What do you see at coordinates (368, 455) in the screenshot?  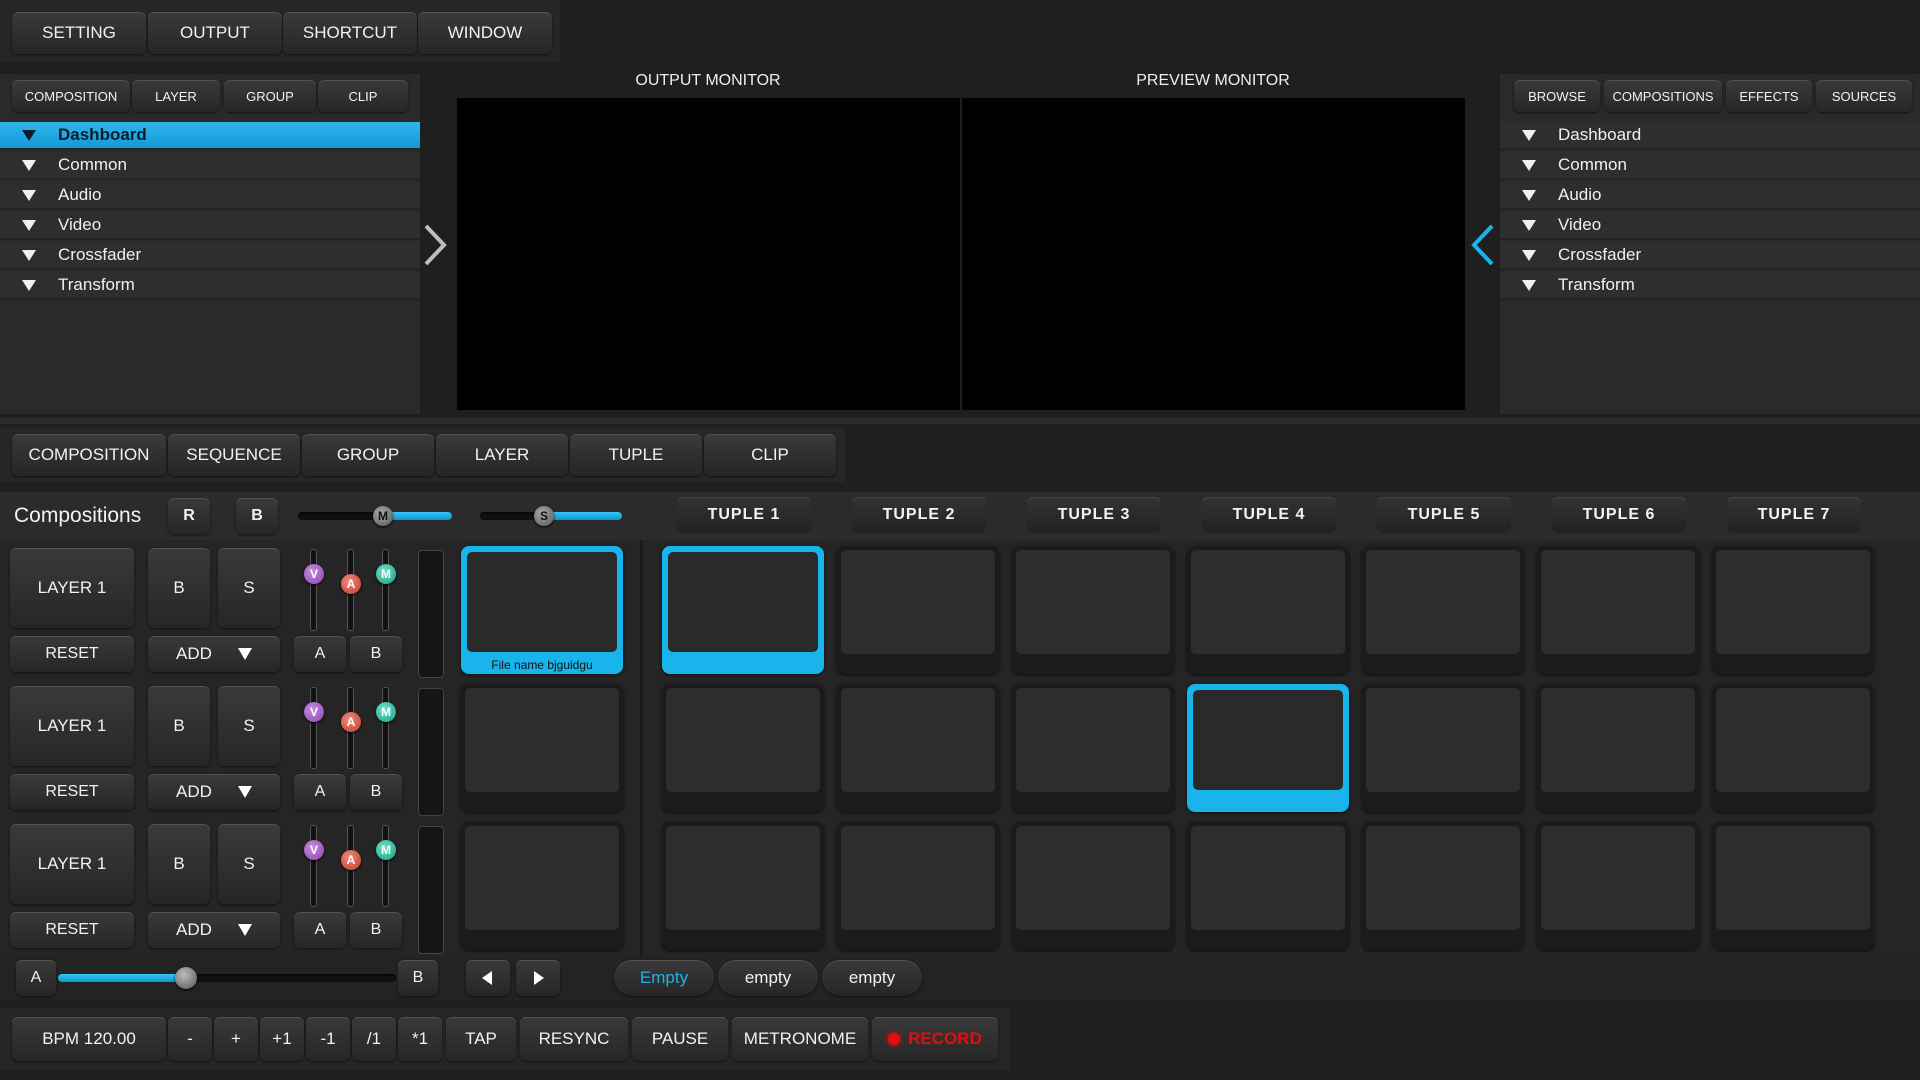 I see `mode-tab-group: GROUP` at bounding box center [368, 455].